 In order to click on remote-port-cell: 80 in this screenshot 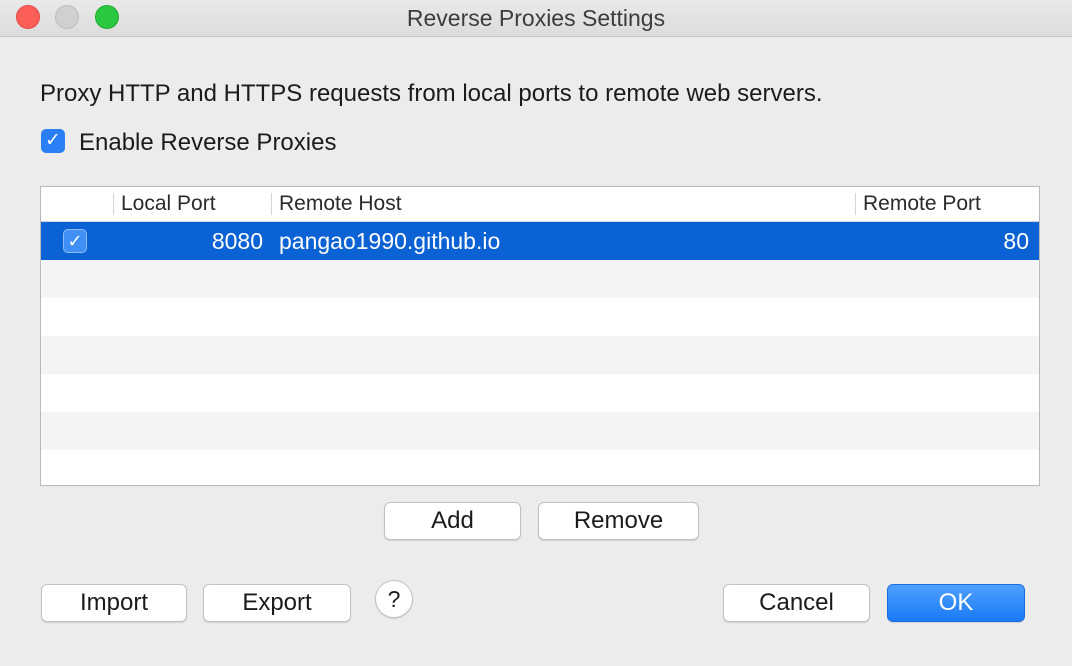, I will do `click(1016, 241)`.